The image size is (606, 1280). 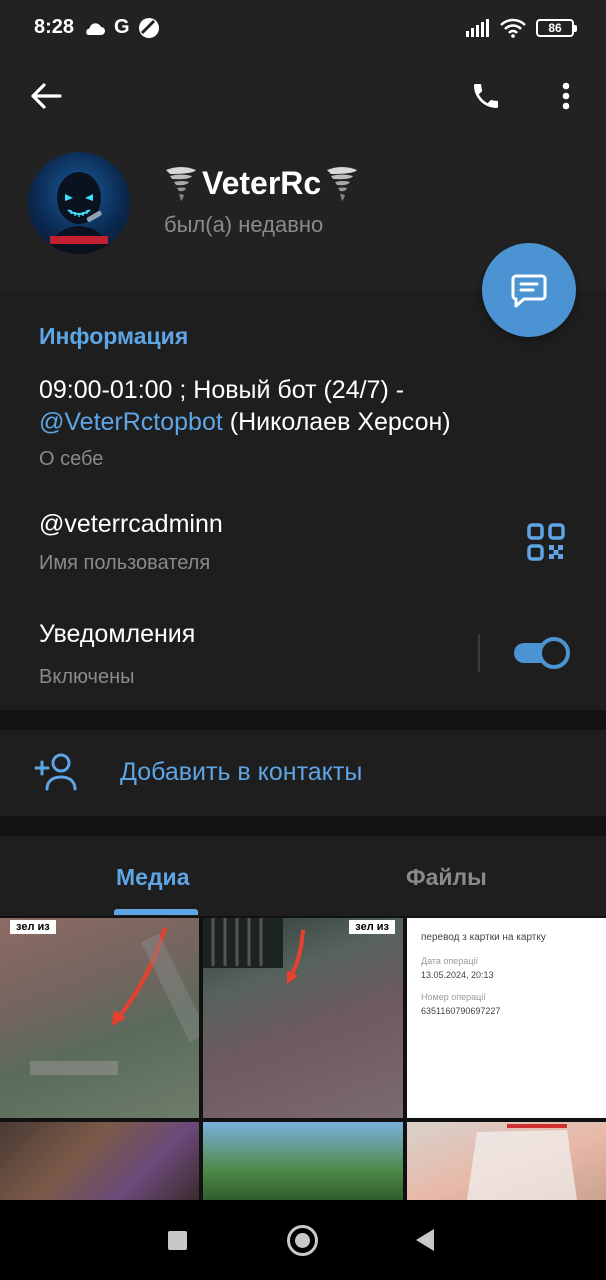 What do you see at coordinates (556, 28) in the screenshot?
I see `battery-icon: 86` at bounding box center [556, 28].